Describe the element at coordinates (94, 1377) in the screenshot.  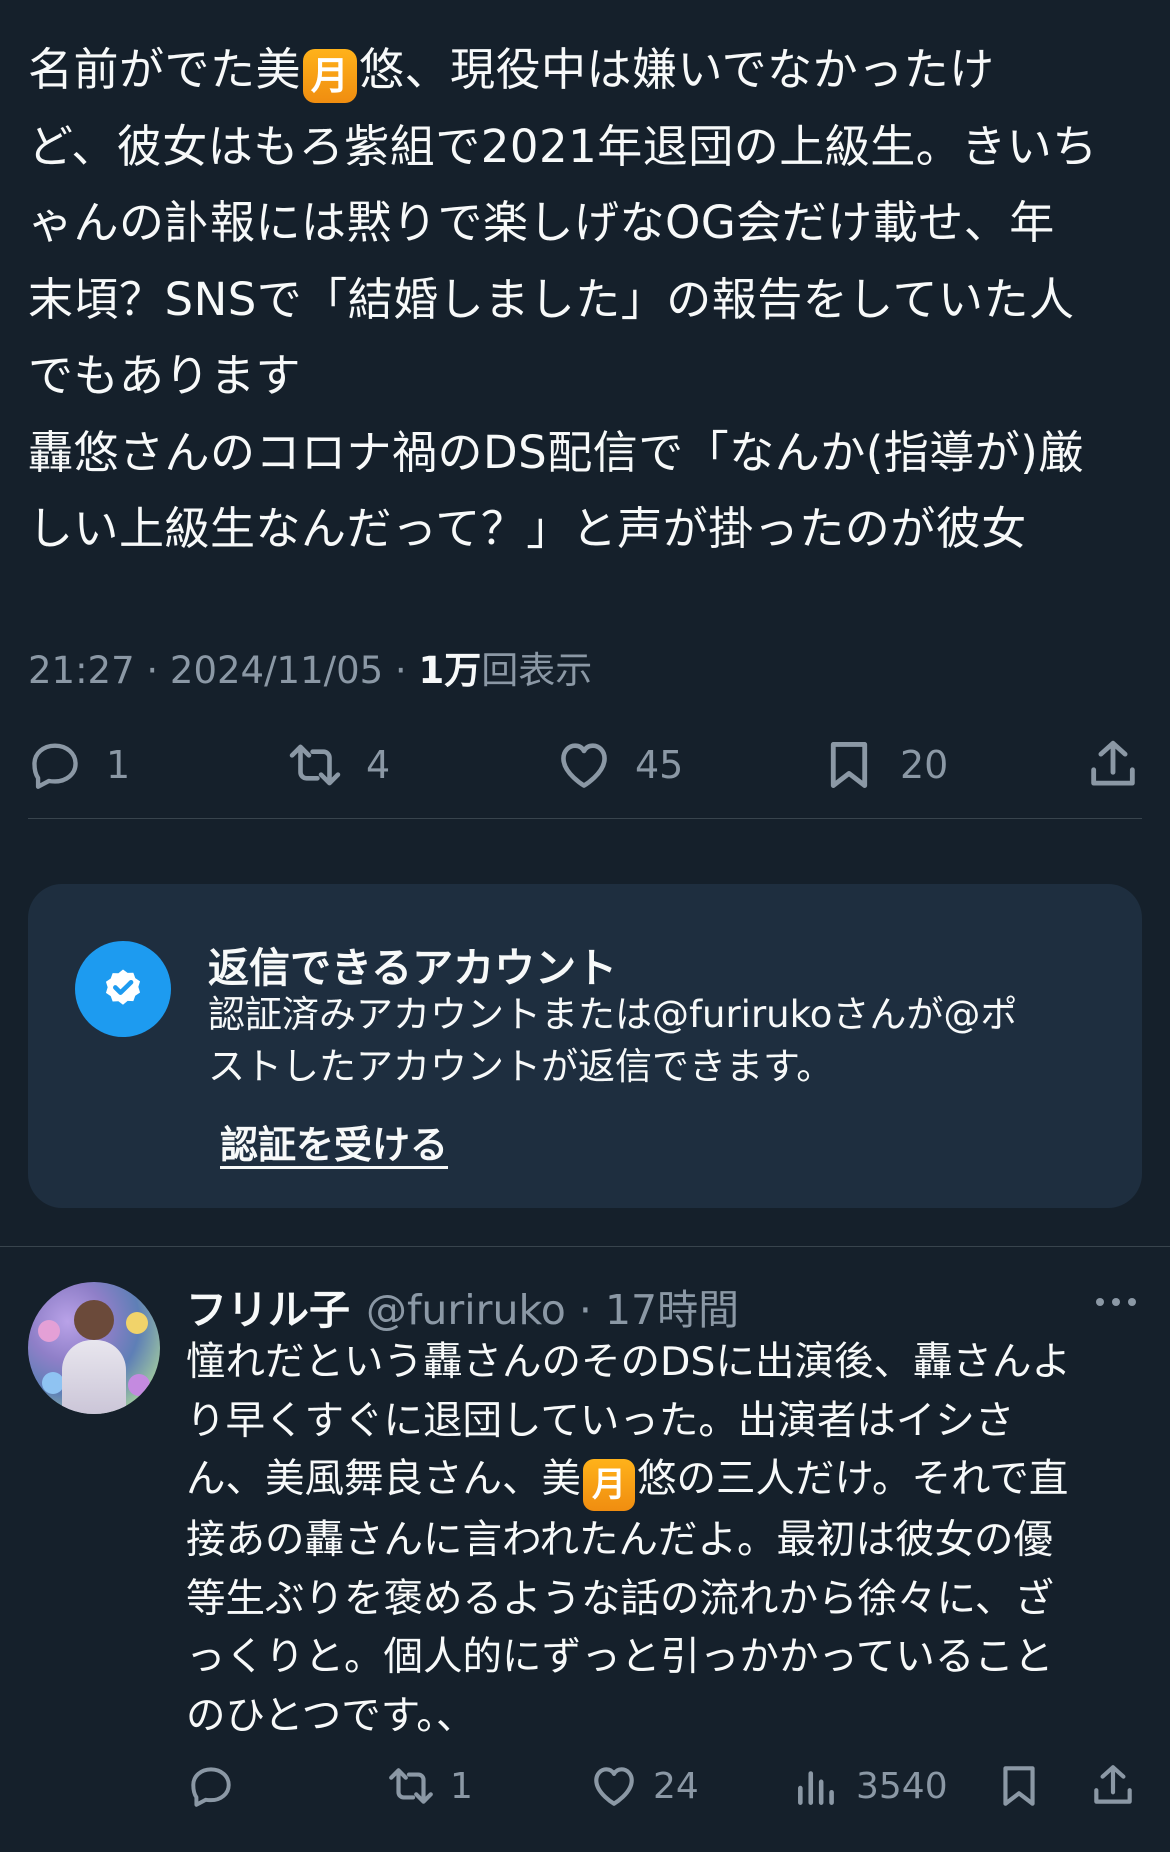
I see `avatar-figure` at that location.